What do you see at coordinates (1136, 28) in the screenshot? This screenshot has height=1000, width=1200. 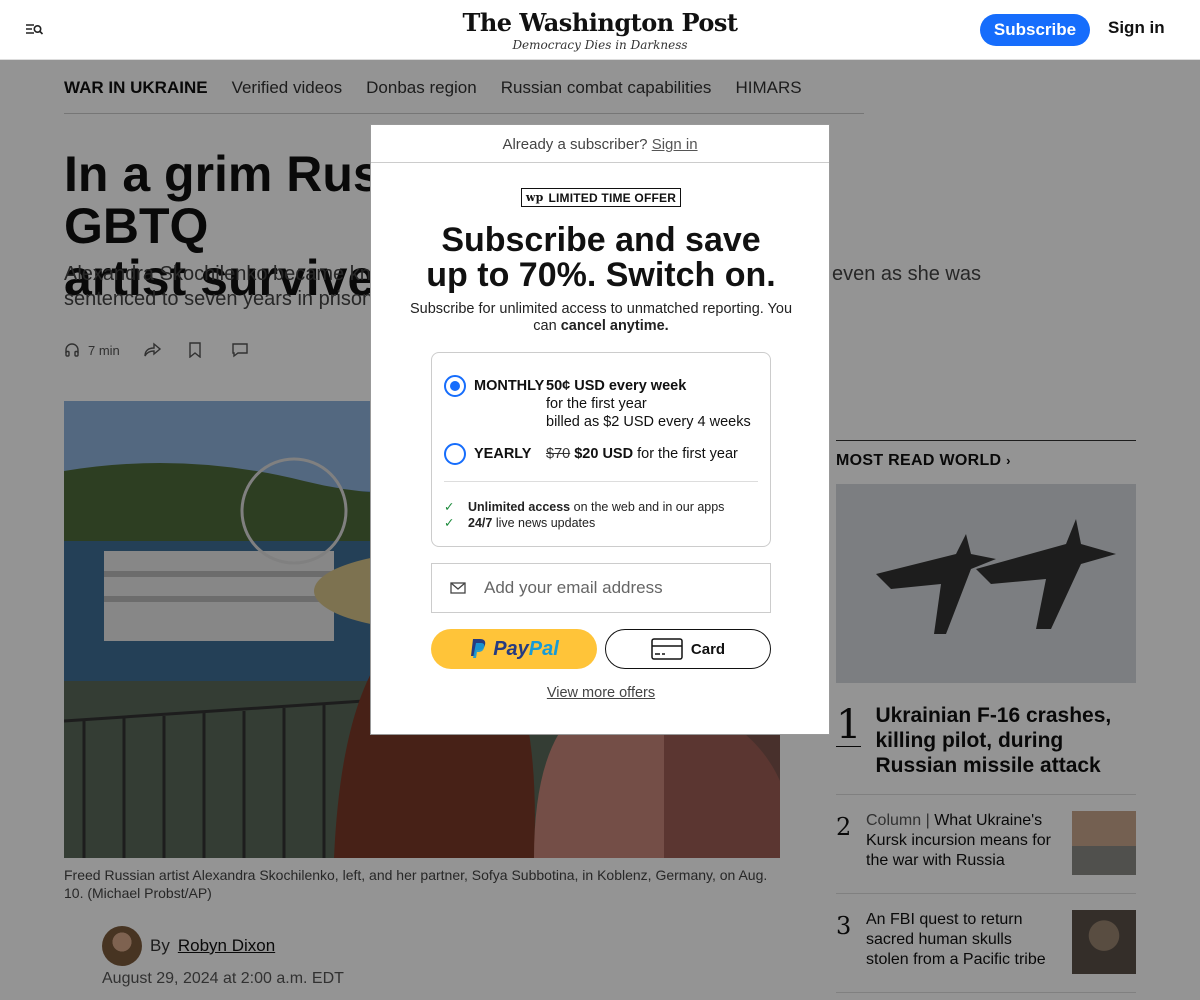 I see `sign-in-link: Sign in` at bounding box center [1136, 28].